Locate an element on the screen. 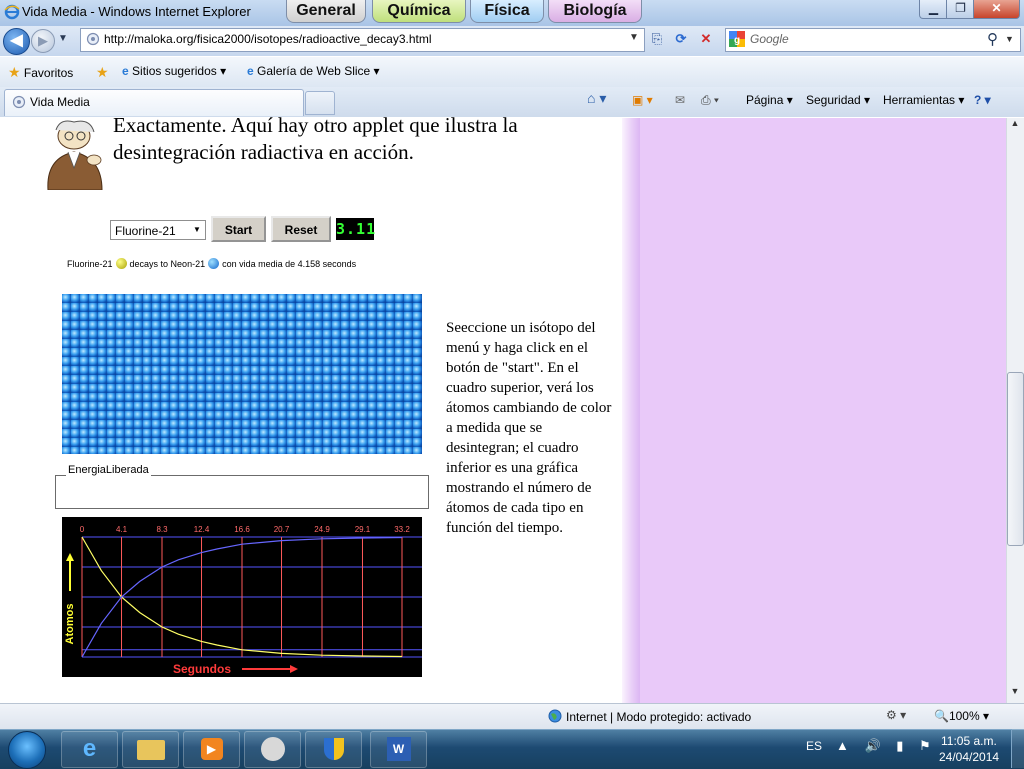 The height and width of the screenshot is (769, 1024). legend-half-life: con vida media de 4.158 seconds is located at coordinates (289, 264).